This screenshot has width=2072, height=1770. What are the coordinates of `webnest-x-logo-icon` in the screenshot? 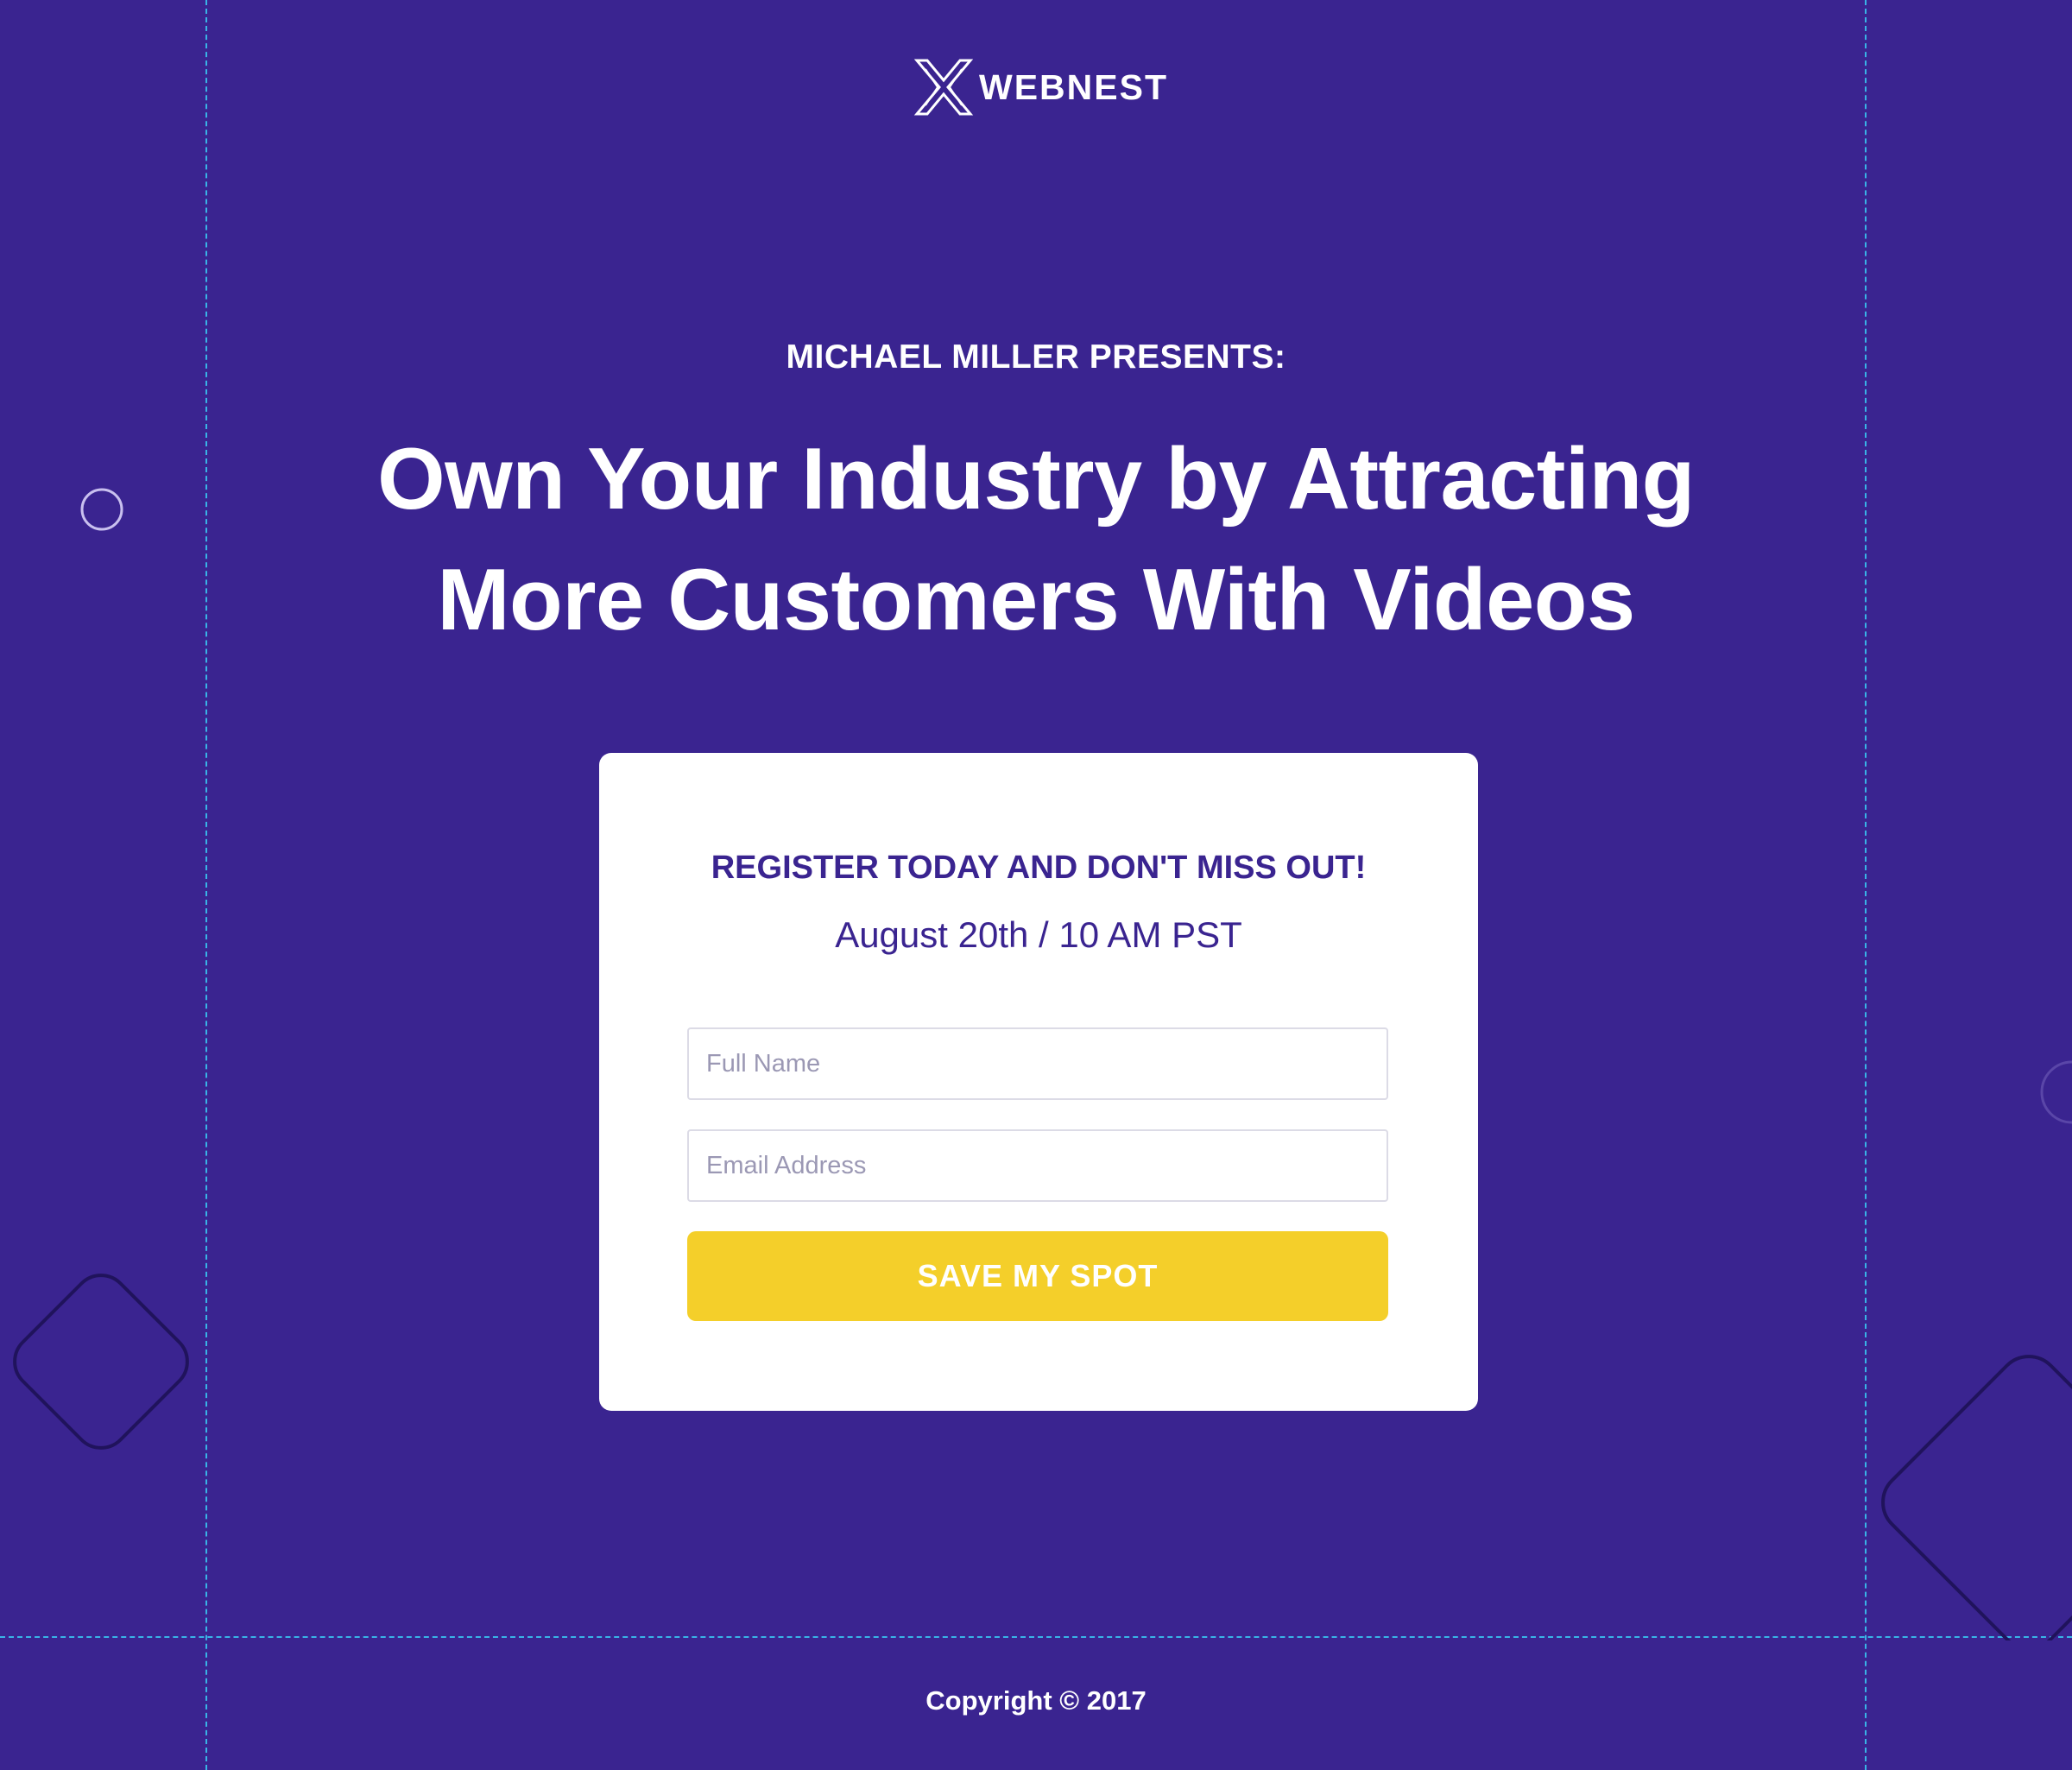 It's located at (943, 87).